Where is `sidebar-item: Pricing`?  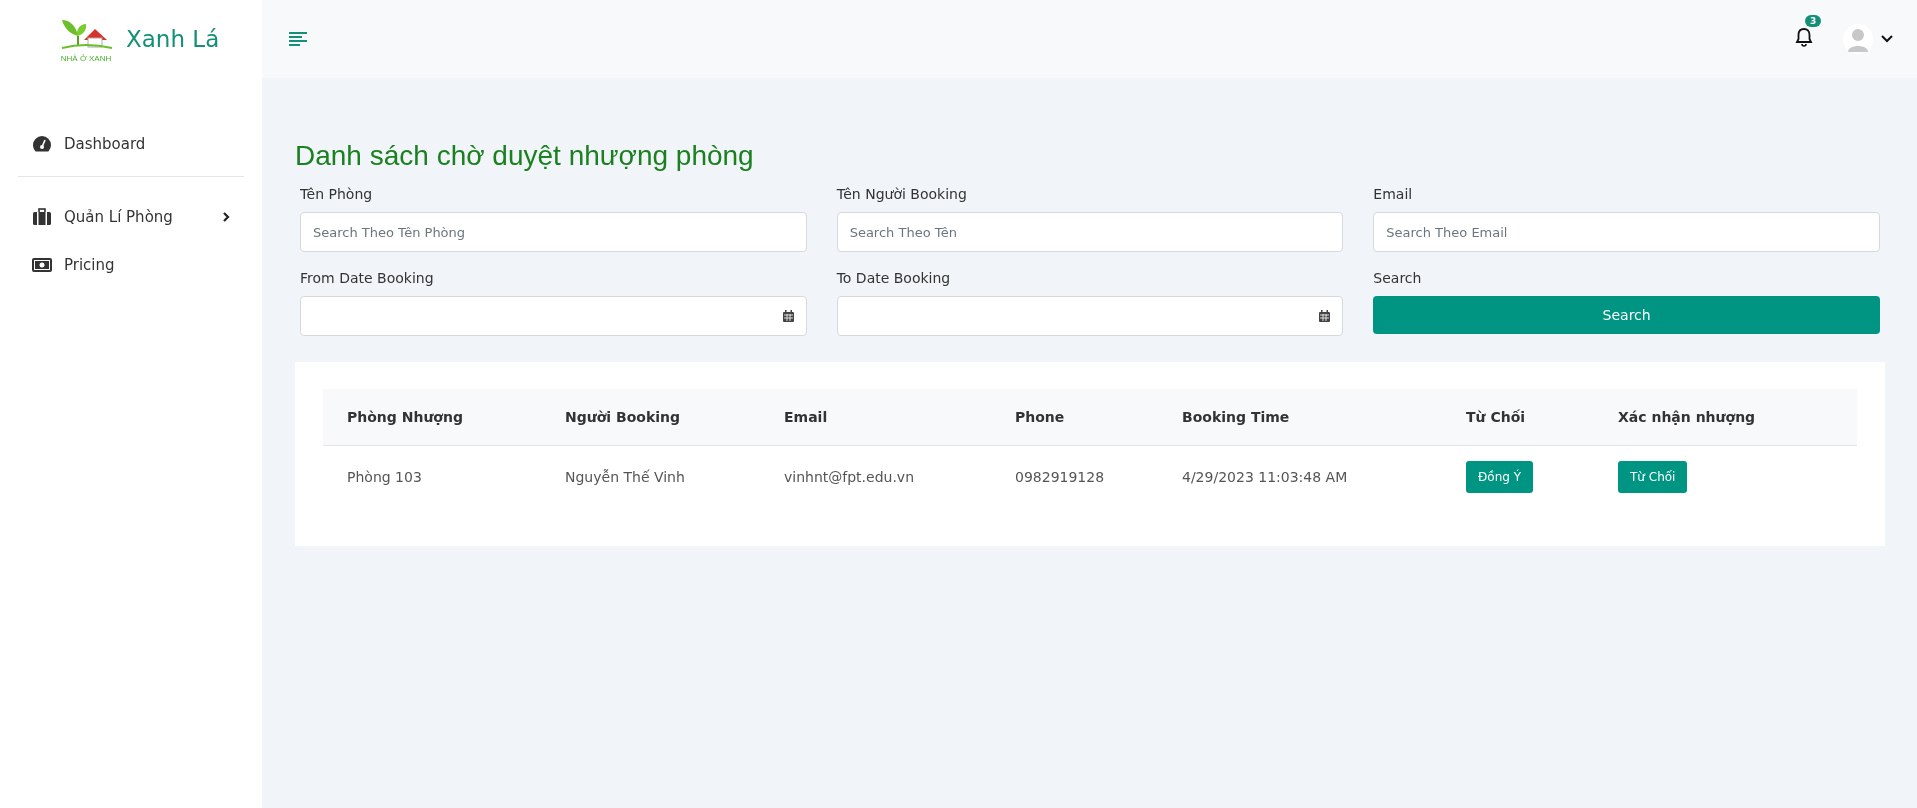 sidebar-item: Pricing is located at coordinates (131, 265).